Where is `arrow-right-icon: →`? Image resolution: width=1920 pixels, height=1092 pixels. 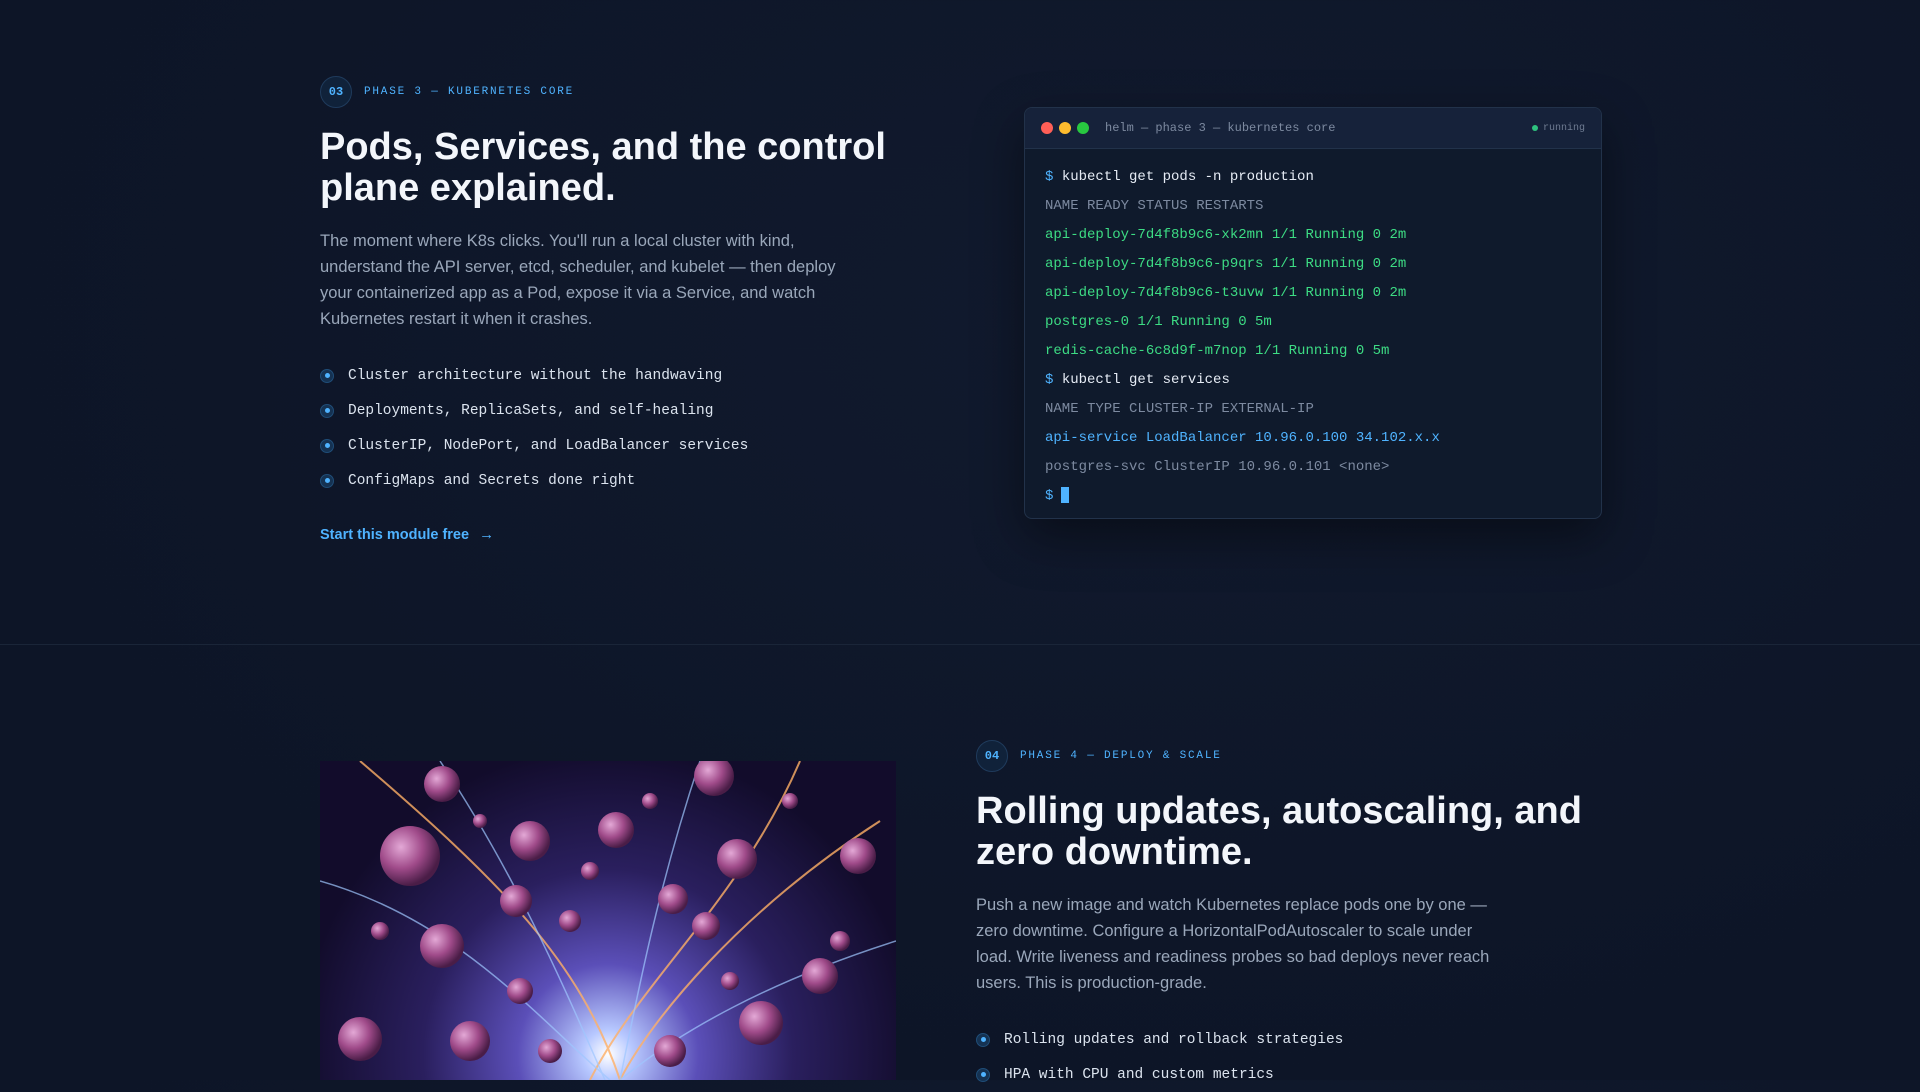
arrow-right-icon: → is located at coordinates (487, 534).